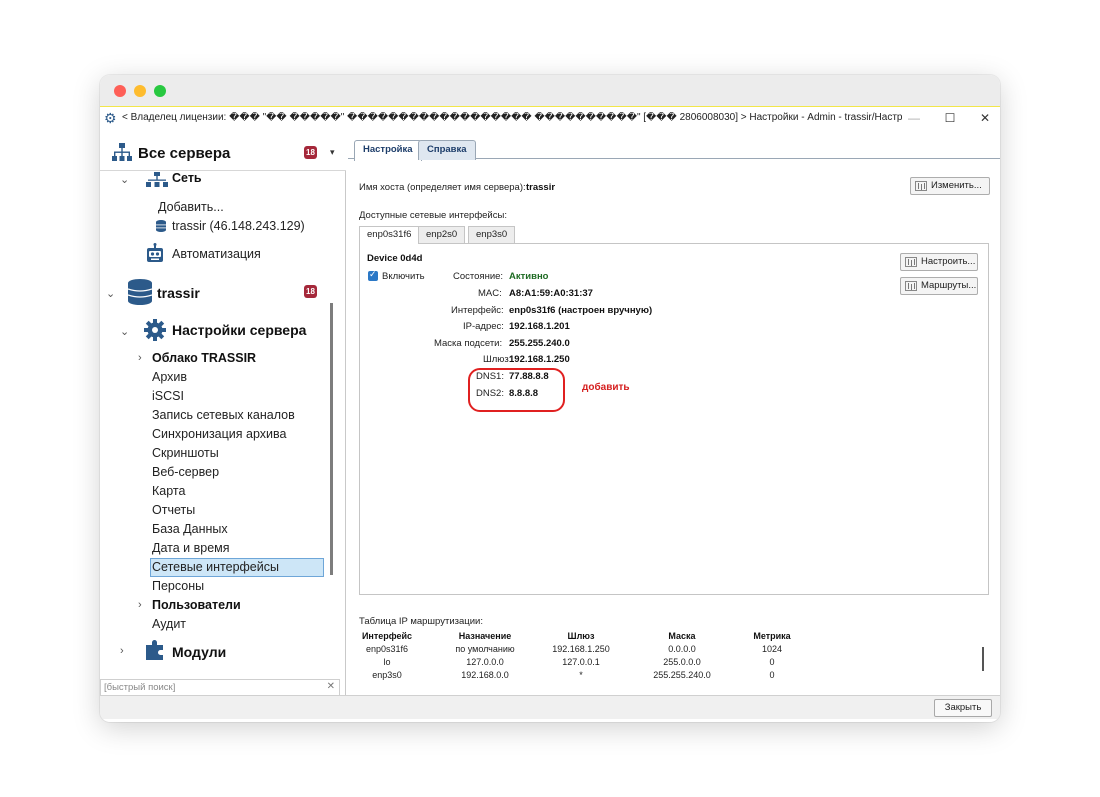 This screenshot has height=797, width=1100. Describe the element at coordinates (169, 377) in the screenshot. I see `tree-item-archive: Архив` at that location.